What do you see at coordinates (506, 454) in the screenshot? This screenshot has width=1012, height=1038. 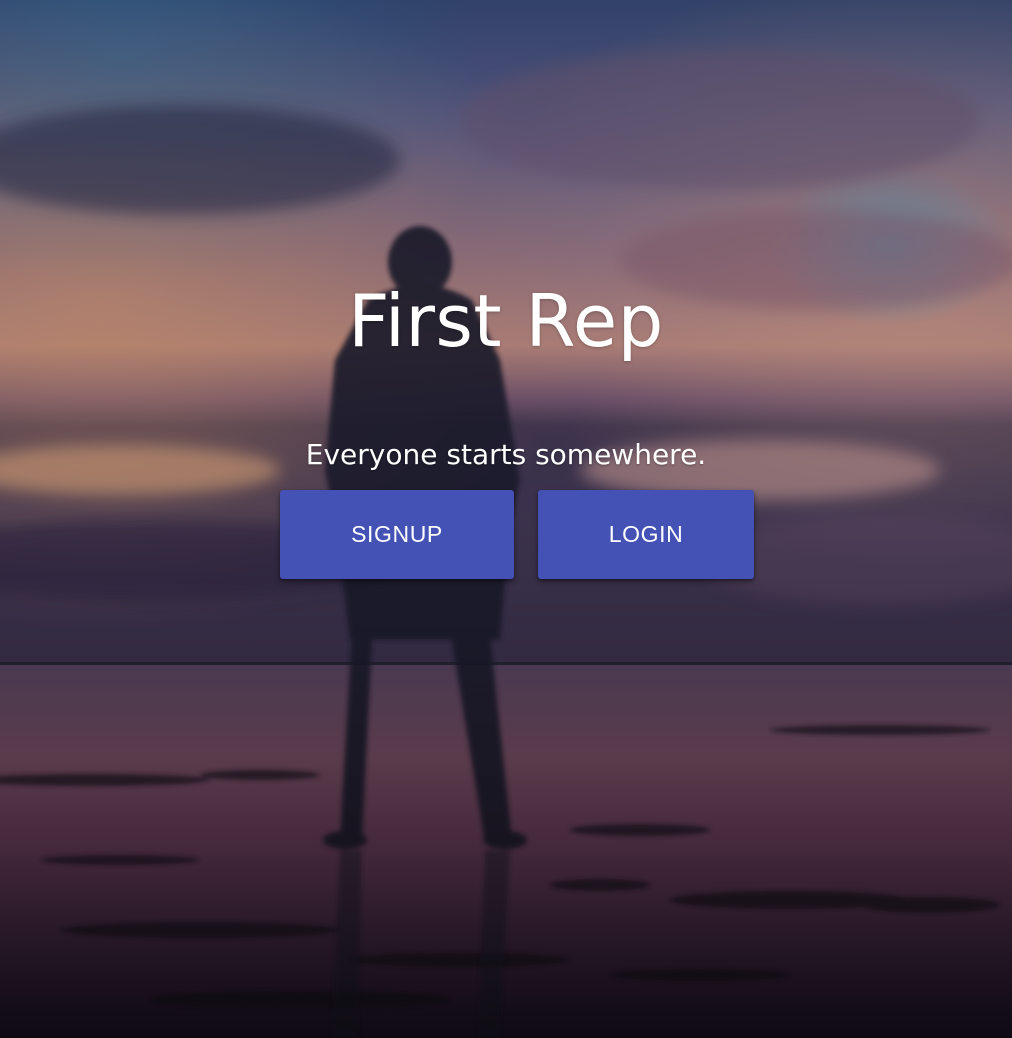 I see `tagline: Everyone starts somewhere.` at bounding box center [506, 454].